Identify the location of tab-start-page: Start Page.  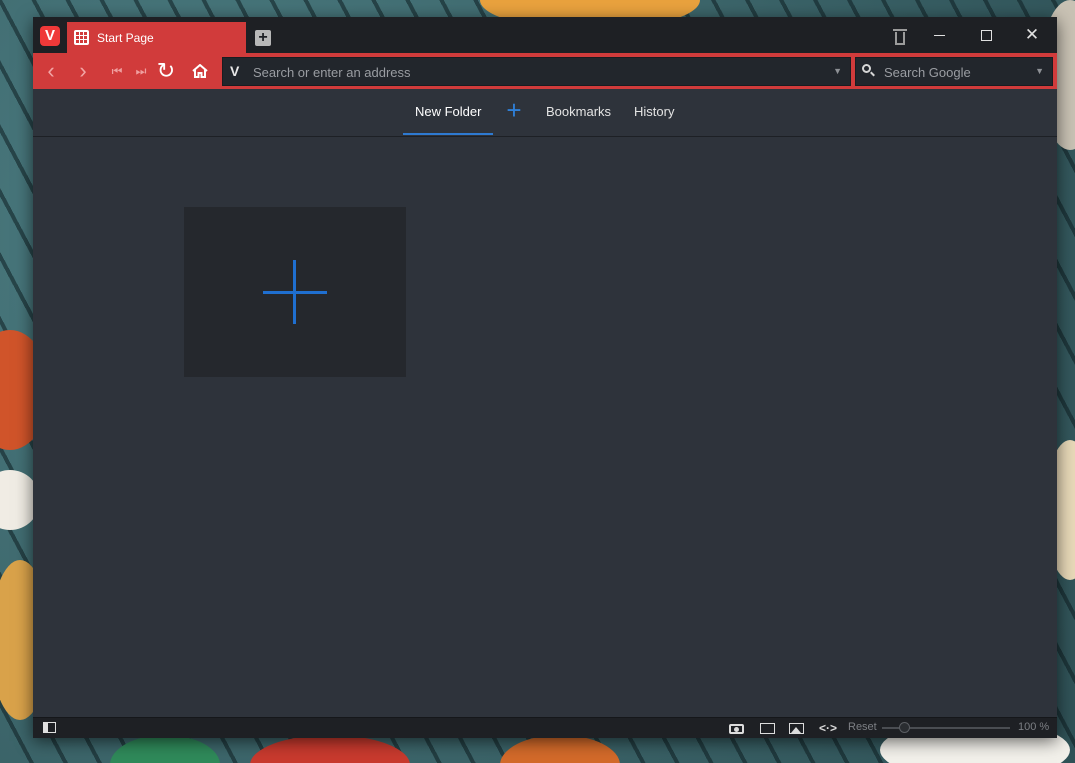
(156, 37).